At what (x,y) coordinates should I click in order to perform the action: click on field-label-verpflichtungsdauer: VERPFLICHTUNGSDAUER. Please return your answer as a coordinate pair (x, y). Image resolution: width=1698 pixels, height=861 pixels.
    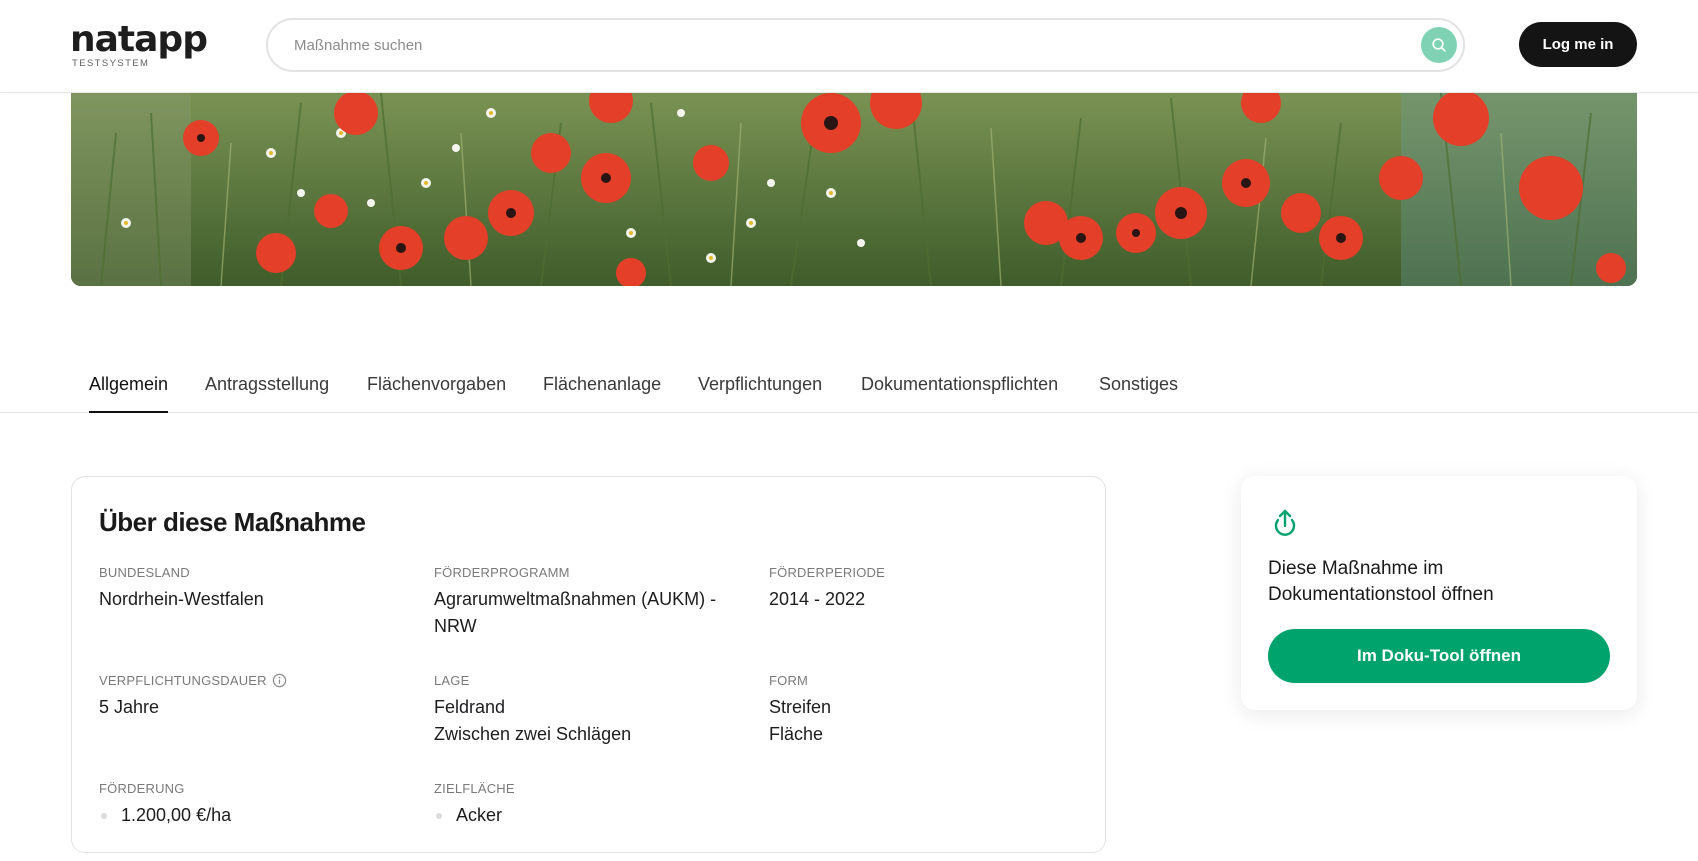
    Looking at the image, I should click on (249, 680).